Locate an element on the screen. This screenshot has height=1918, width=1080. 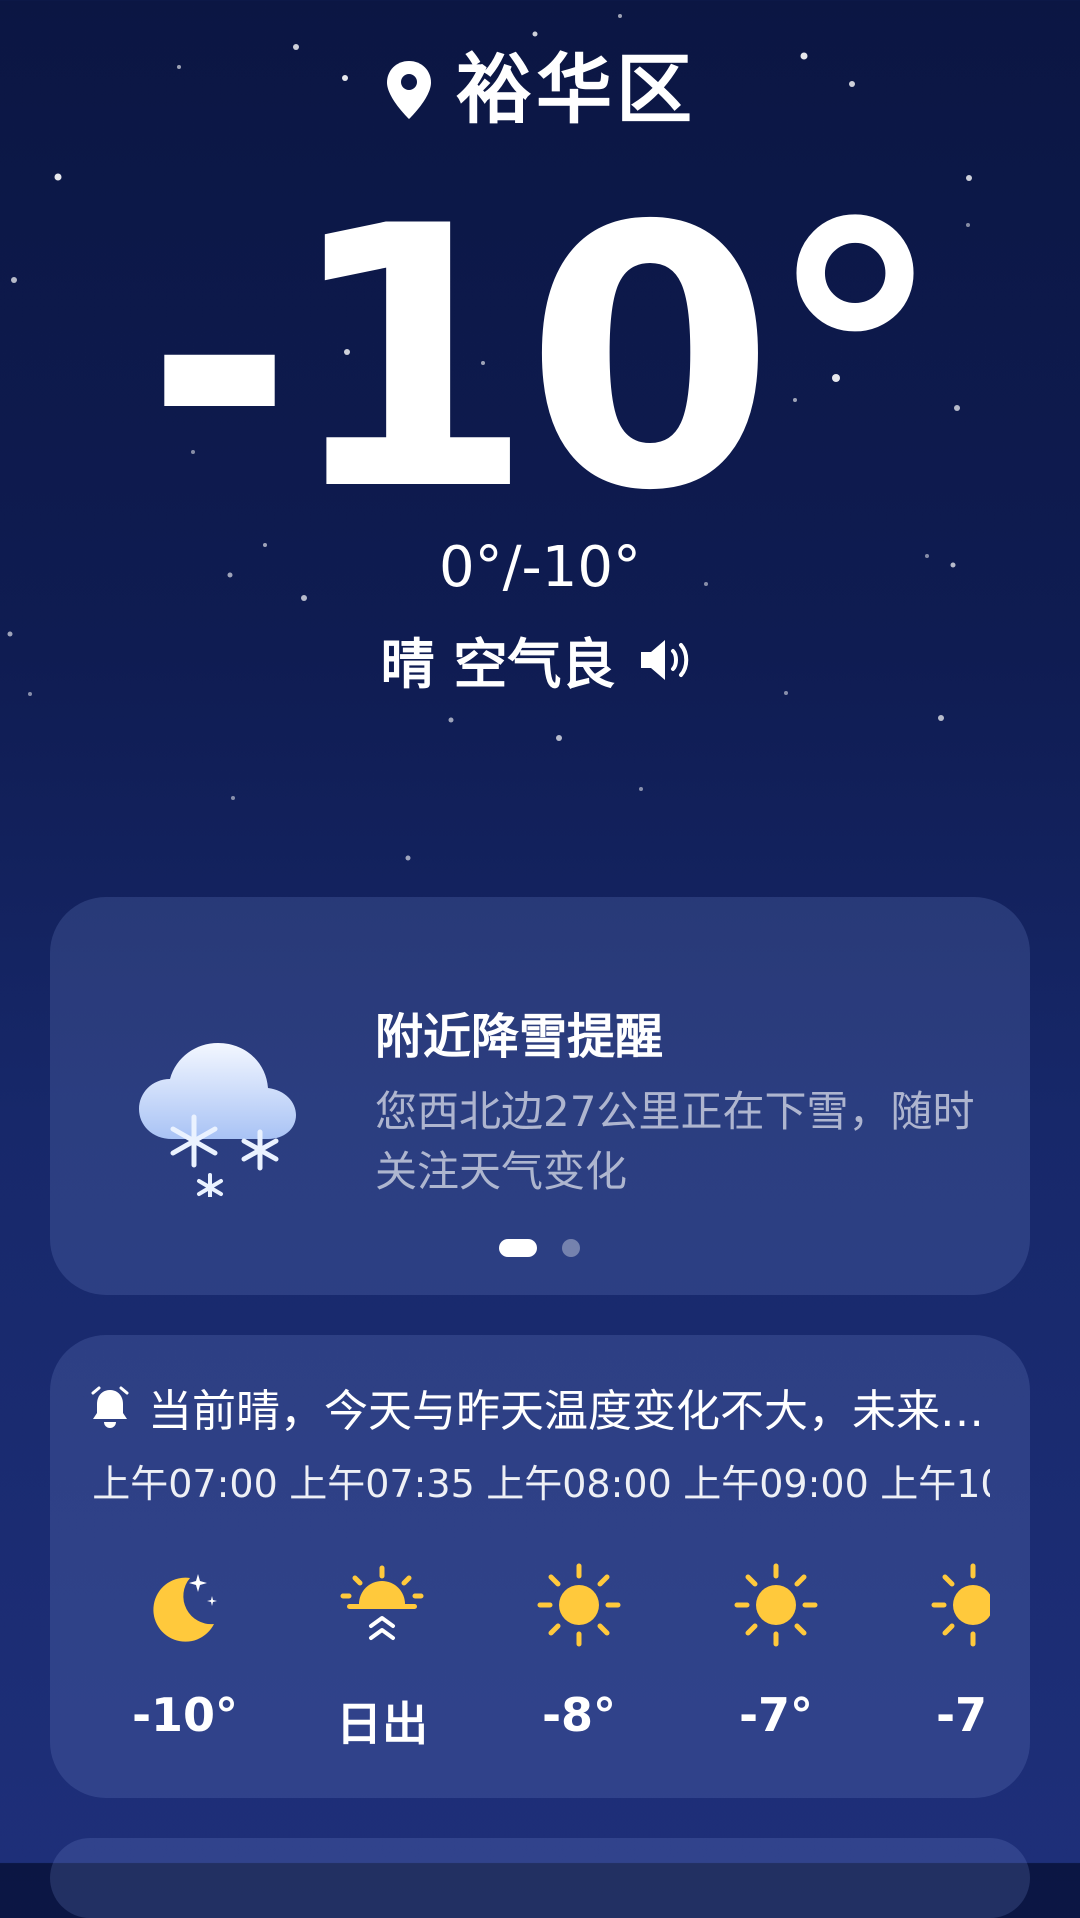
alarm-bell-icon is located at coordinates (110, 1407).